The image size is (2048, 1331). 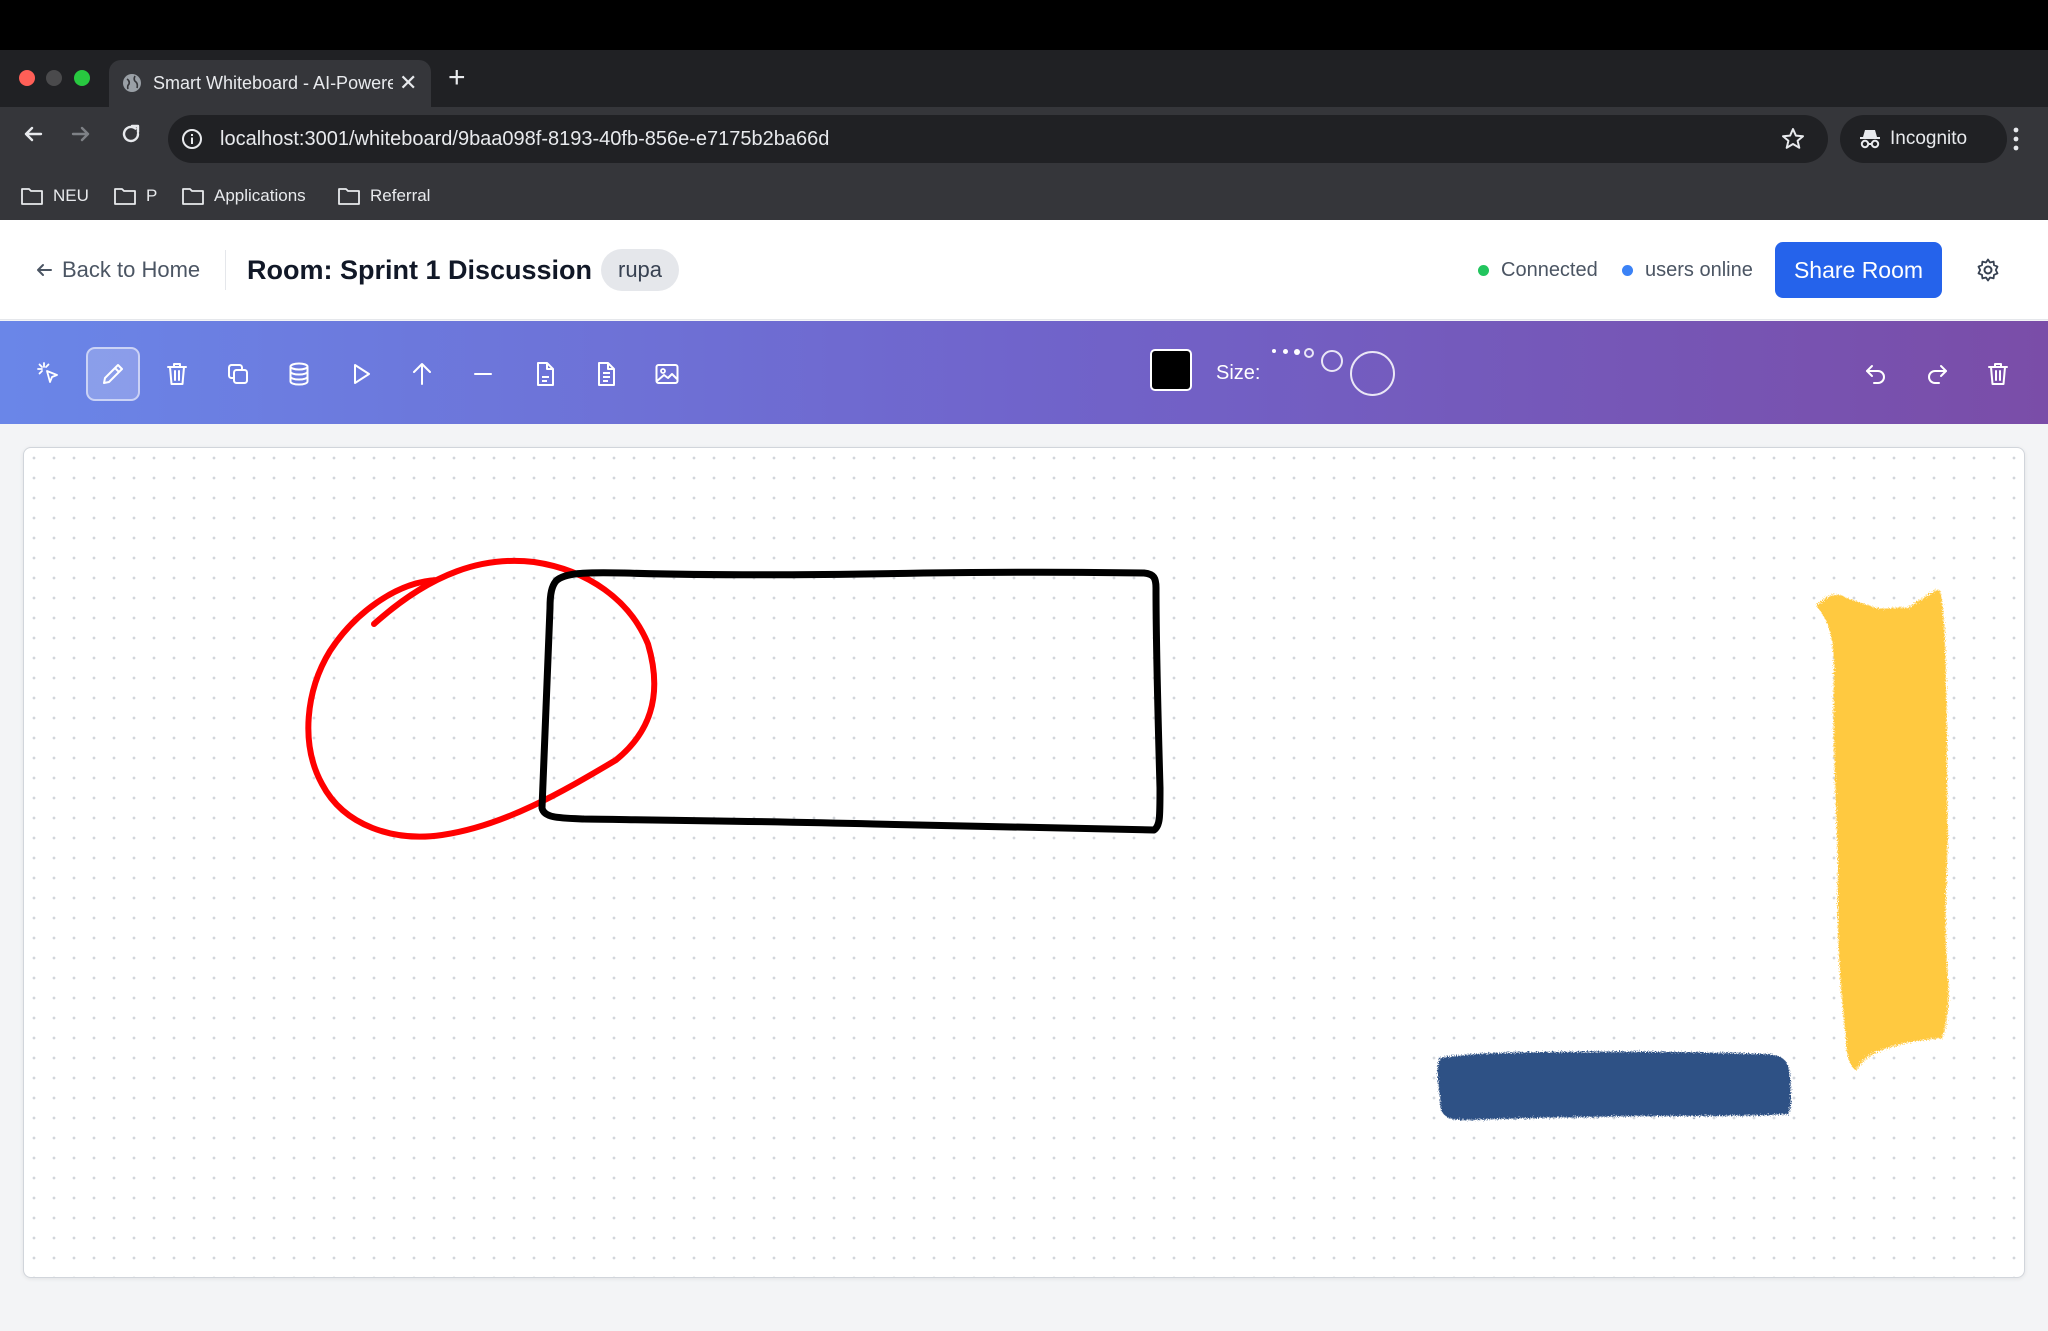 I want to click on size-option-m, so click(x=1297, y=352).